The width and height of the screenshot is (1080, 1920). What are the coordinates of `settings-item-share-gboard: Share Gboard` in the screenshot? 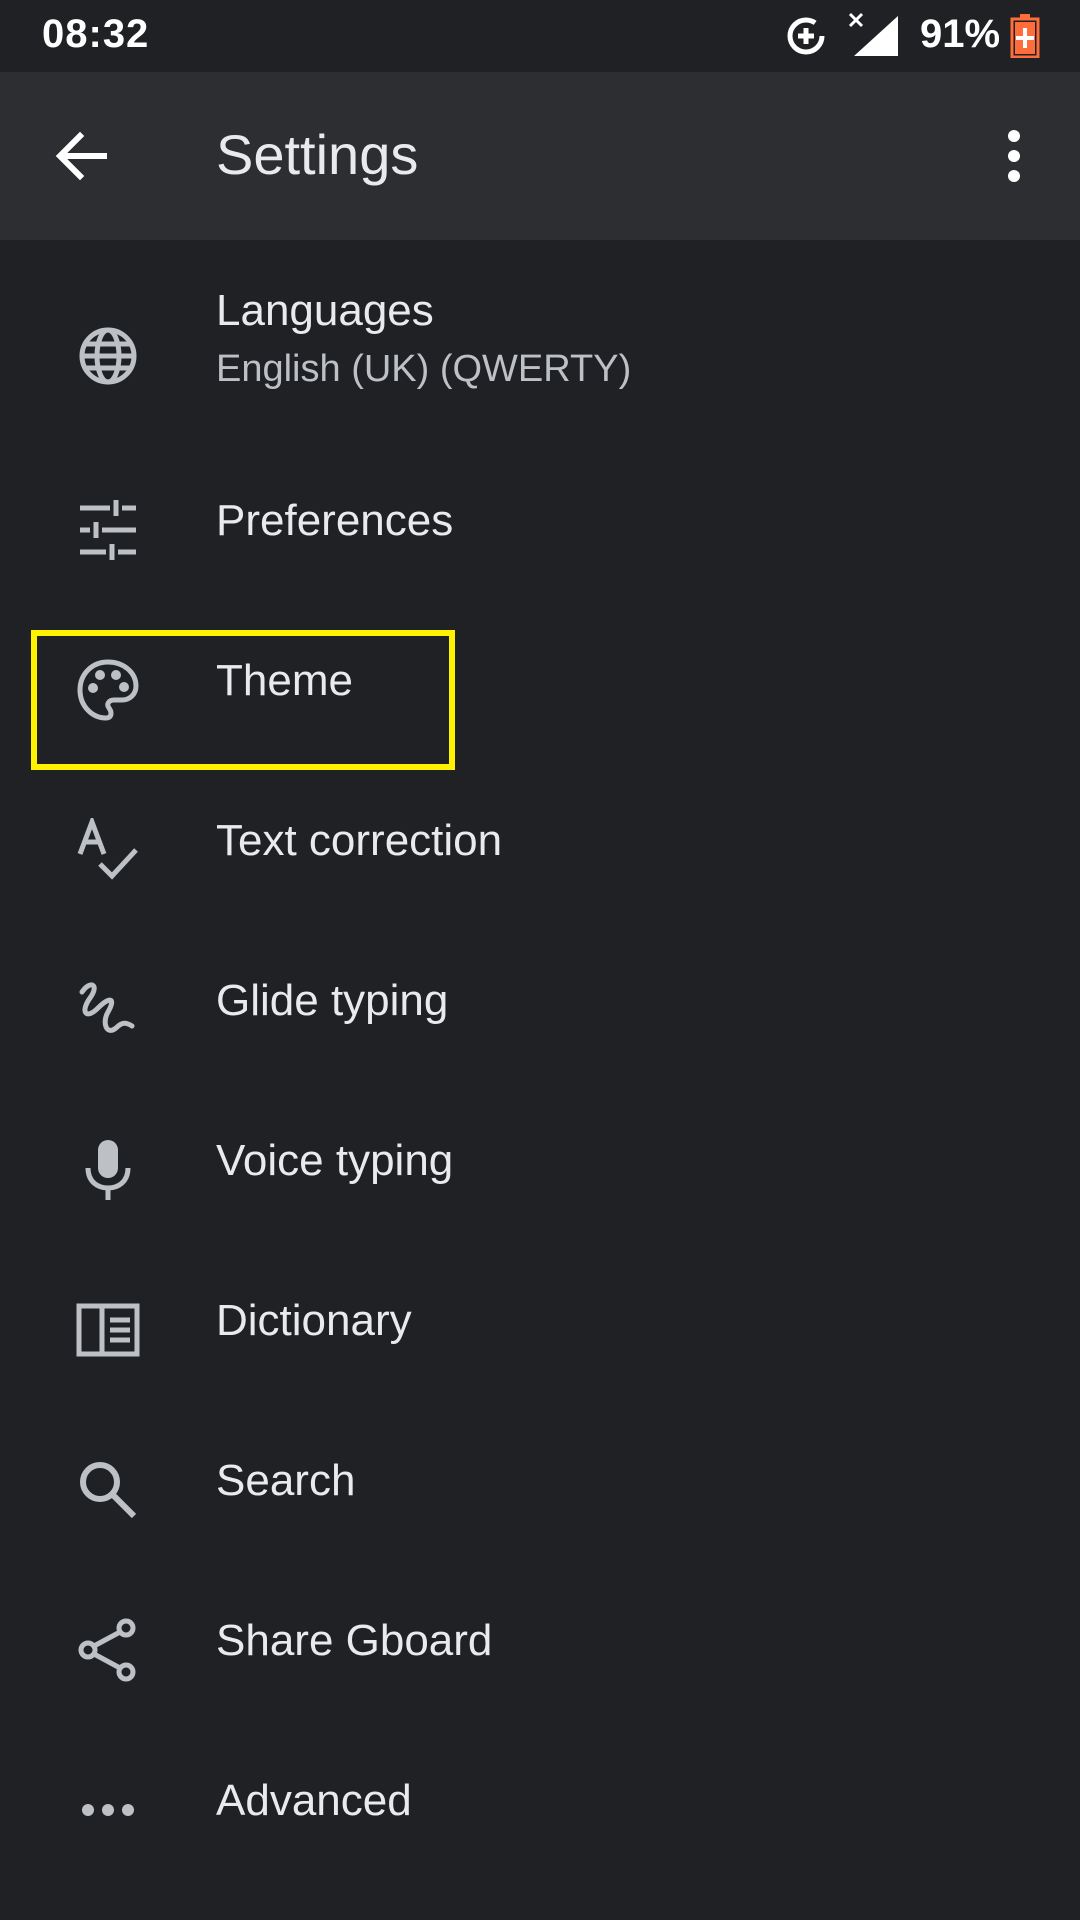 It's located at (540, 1650).